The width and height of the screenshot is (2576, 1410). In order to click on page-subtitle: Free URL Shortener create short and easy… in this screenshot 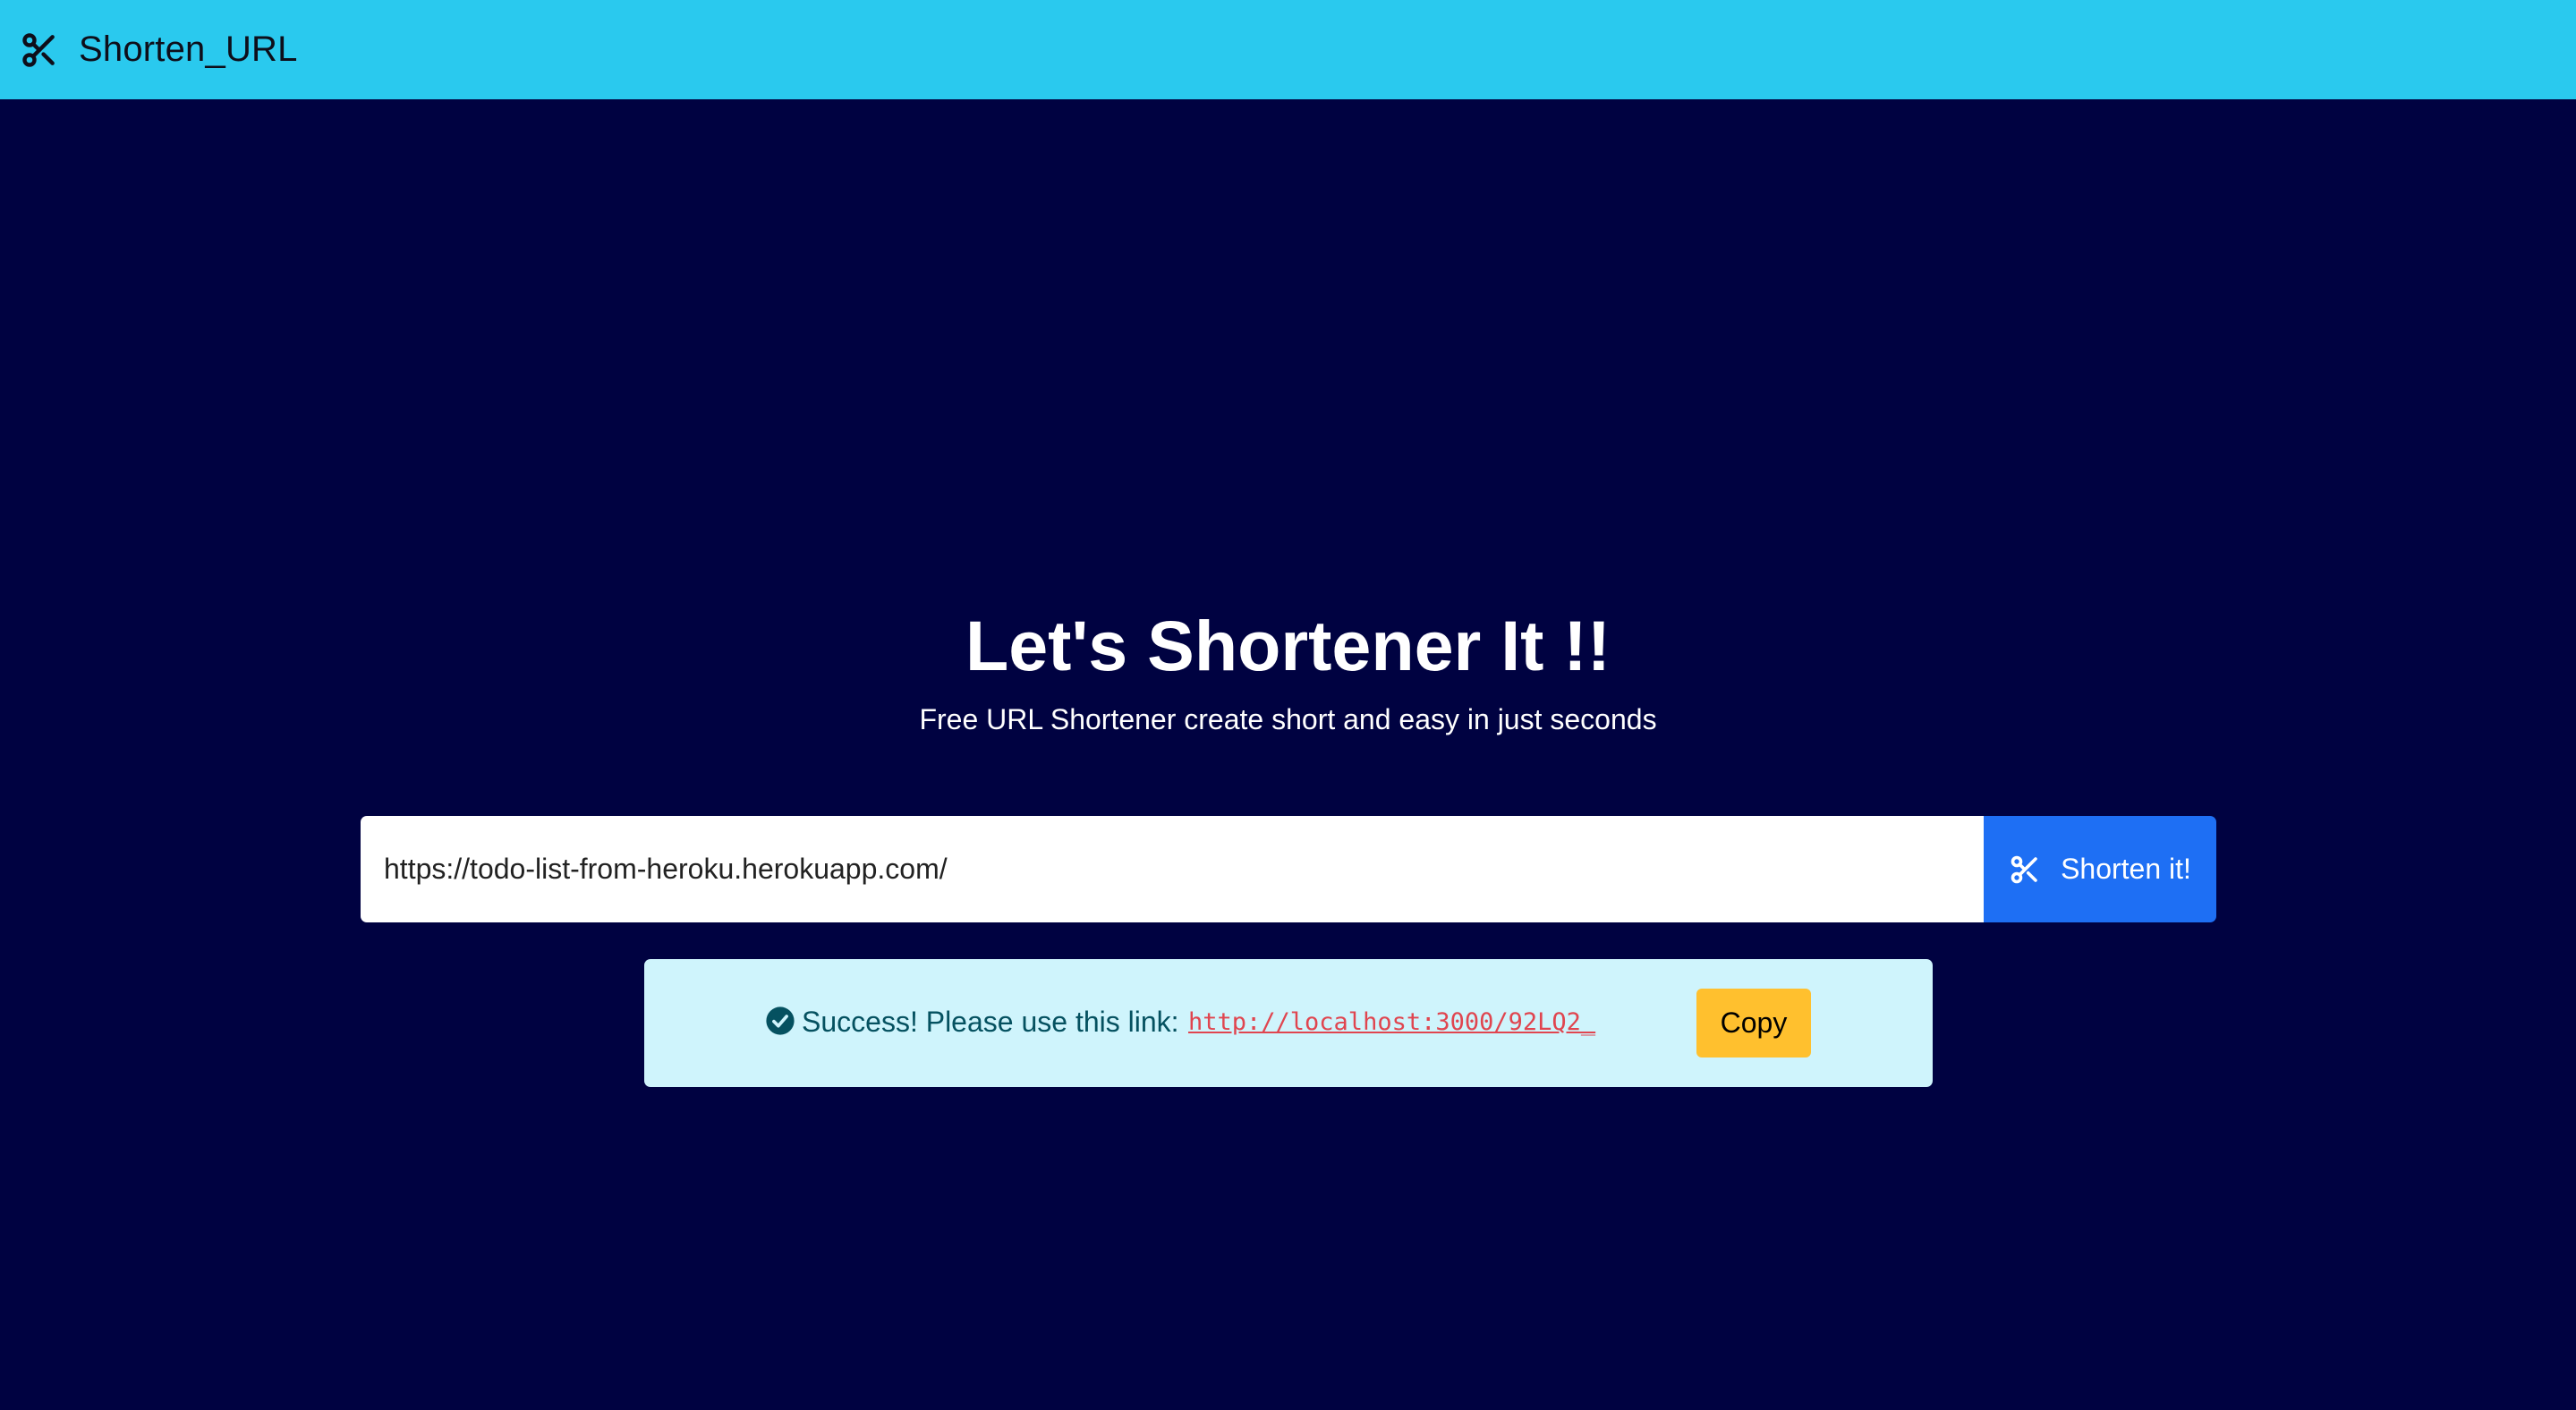, I will do `click(1288, 719)`.